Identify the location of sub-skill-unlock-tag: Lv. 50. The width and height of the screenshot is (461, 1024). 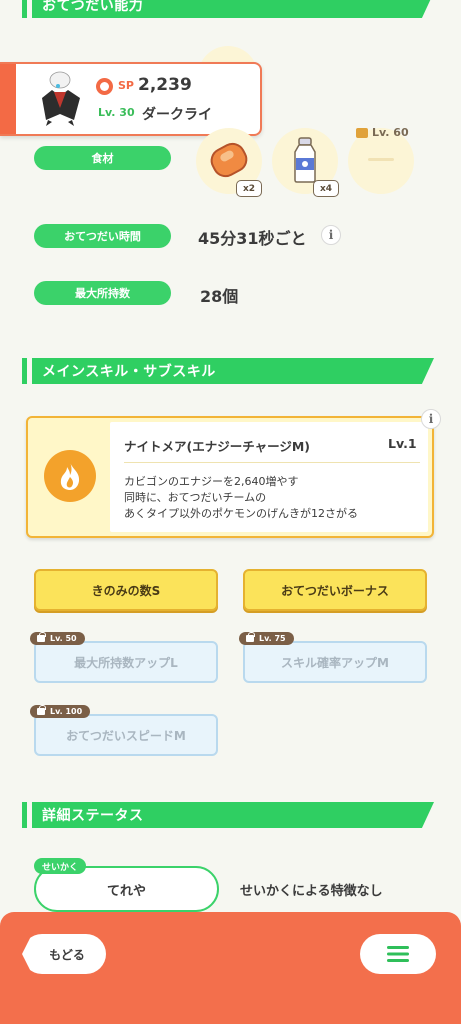
(57, 638).